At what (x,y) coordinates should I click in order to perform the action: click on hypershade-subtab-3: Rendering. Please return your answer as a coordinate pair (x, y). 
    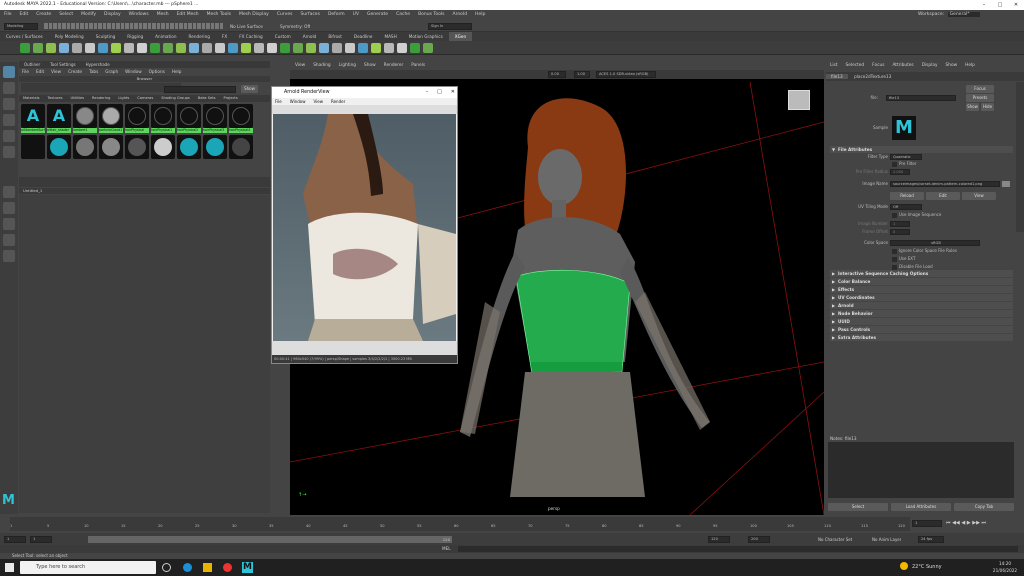
    Looking at the image, I should click on (101, 98).